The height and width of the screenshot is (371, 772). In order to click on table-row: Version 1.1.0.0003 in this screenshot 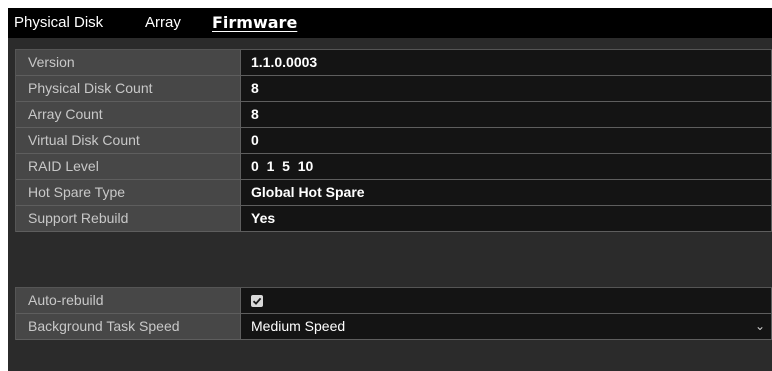, I will do `click(394, 63)`.